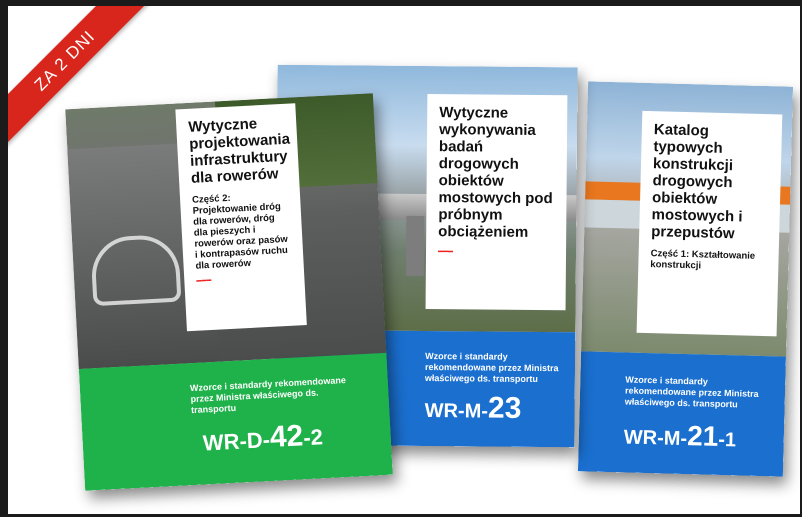 This screenshot has width=802, height=517. What do you see at coordinates (703, 260) in the screenshot?
I see `book-part: Część 1: Kształtowanie konstrukcji` at bounding box center [703, 260].